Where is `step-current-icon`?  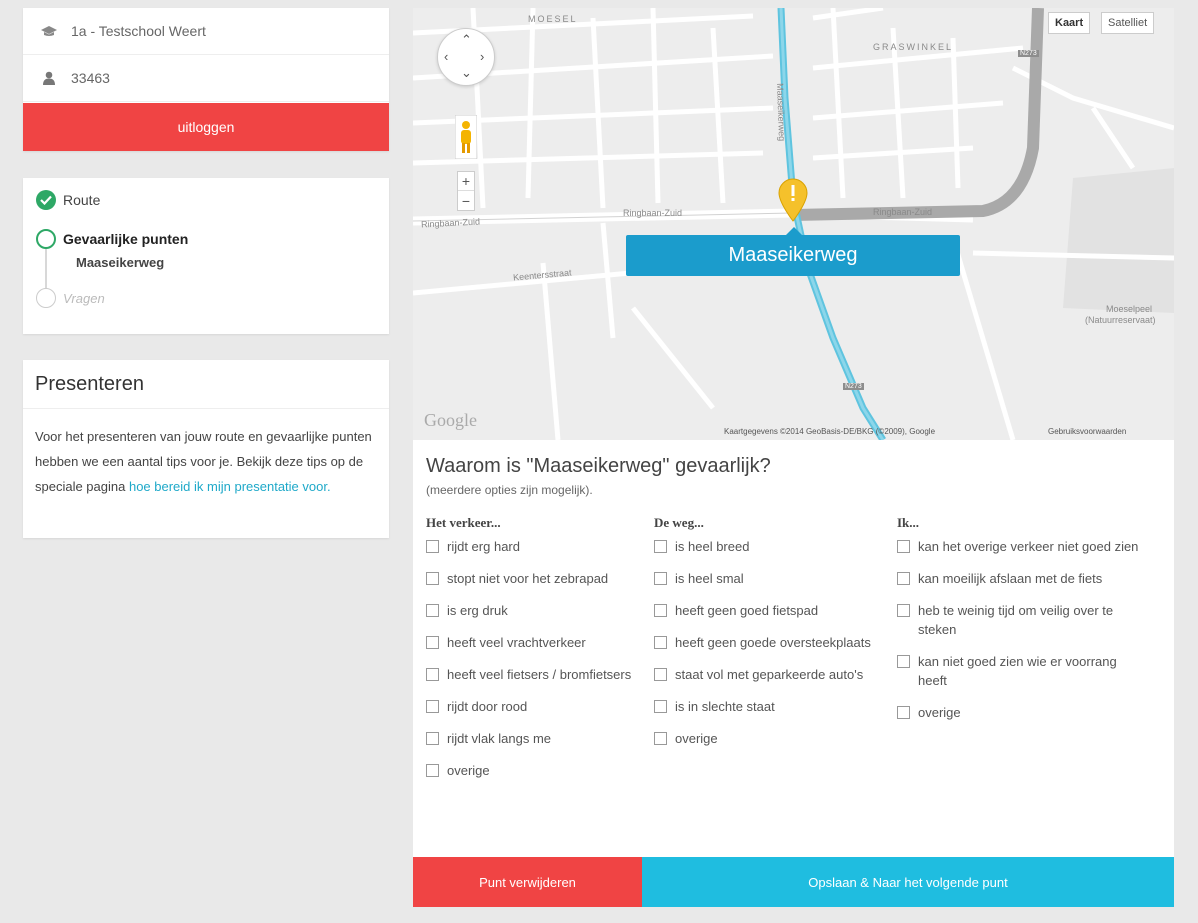
step-current-icon is located at coordinates (46, 239).